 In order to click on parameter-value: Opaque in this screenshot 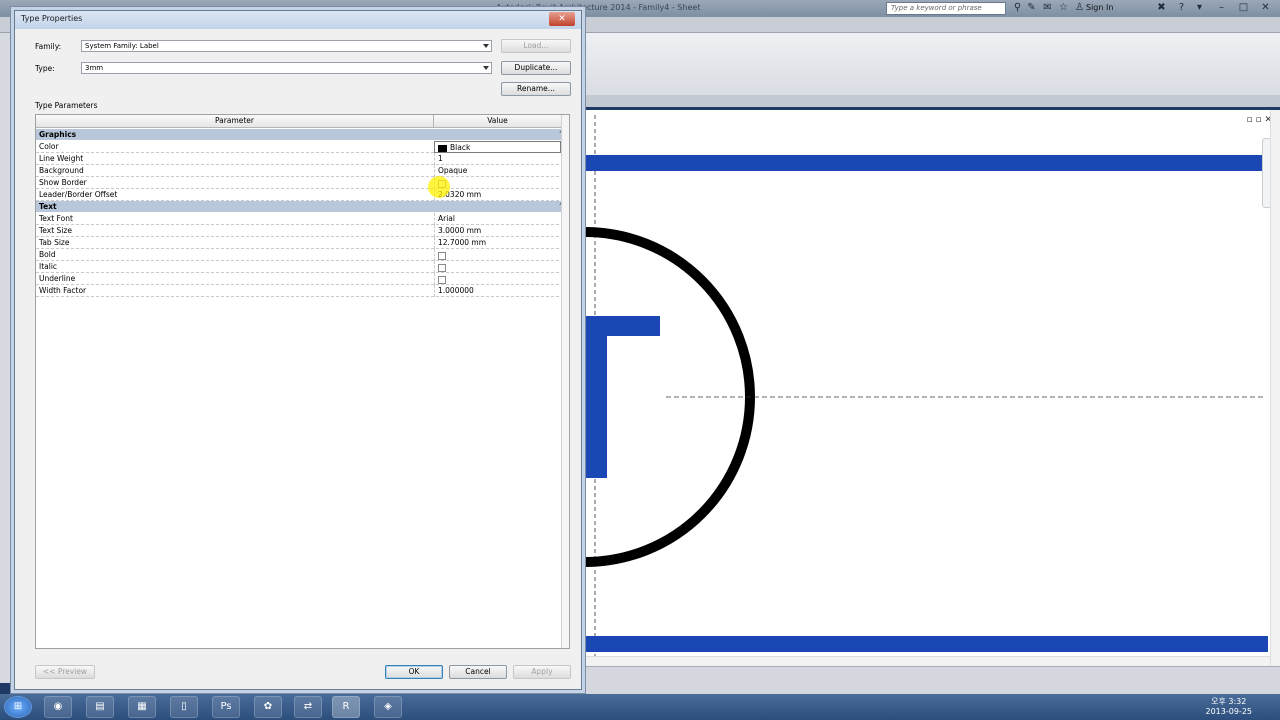, I will do `click(497, 171)`.